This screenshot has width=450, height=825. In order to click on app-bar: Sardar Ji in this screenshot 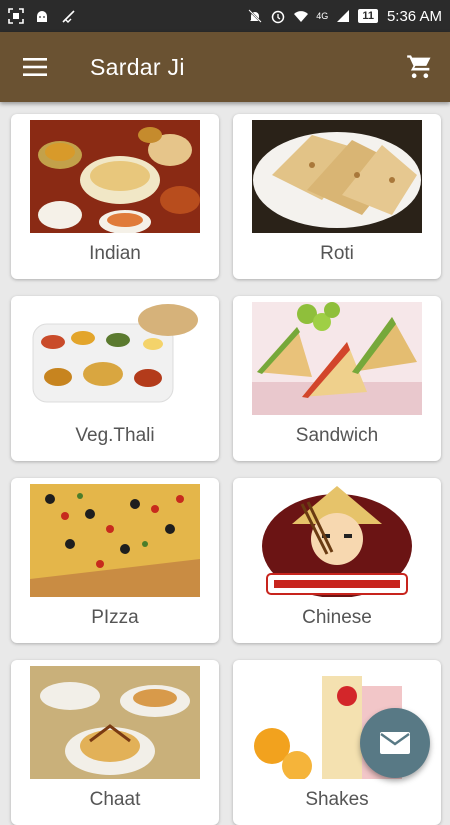, I will do `click(225, 67)`.